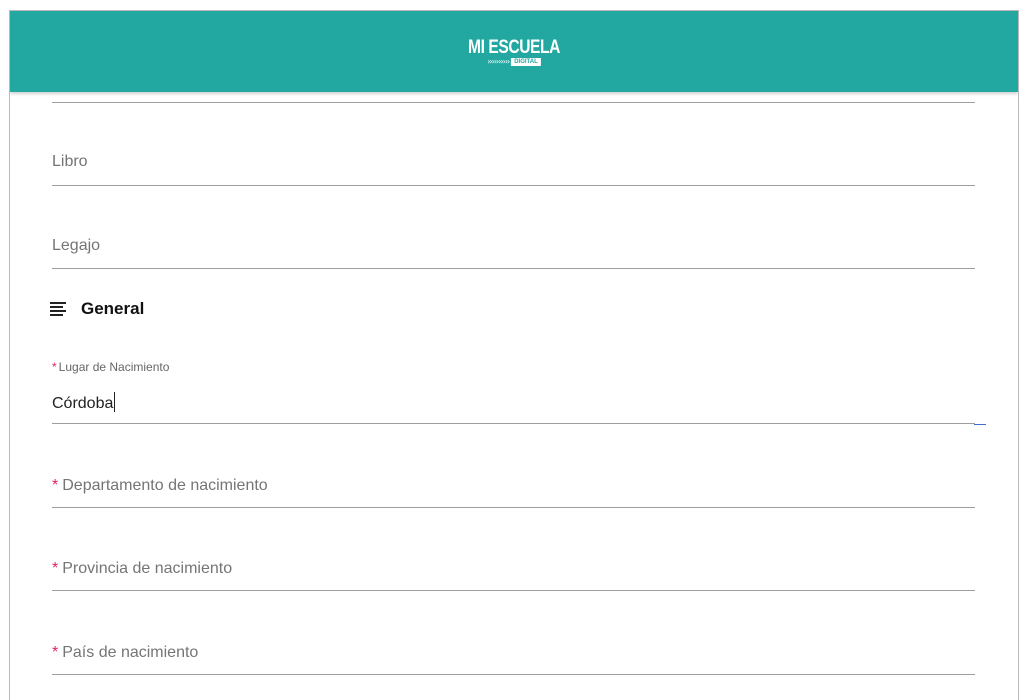  I want to click on provincia-underline, so click(513, 590).